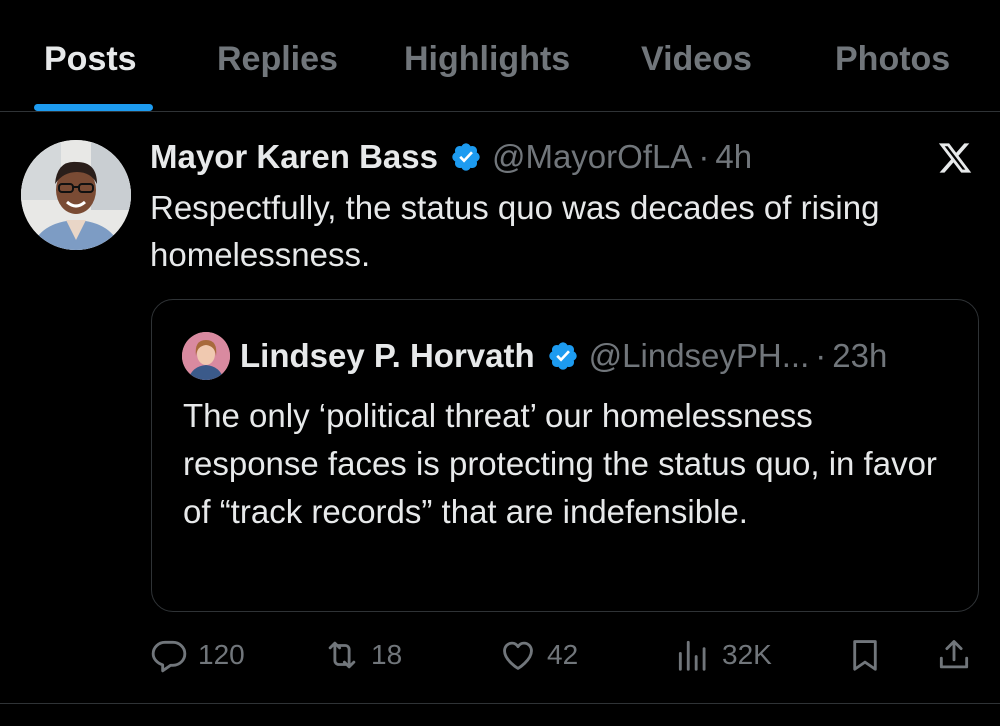  Describe the element at coordinates (93, 107) in the screenshot. I see `active-tab-indicator` at that location.